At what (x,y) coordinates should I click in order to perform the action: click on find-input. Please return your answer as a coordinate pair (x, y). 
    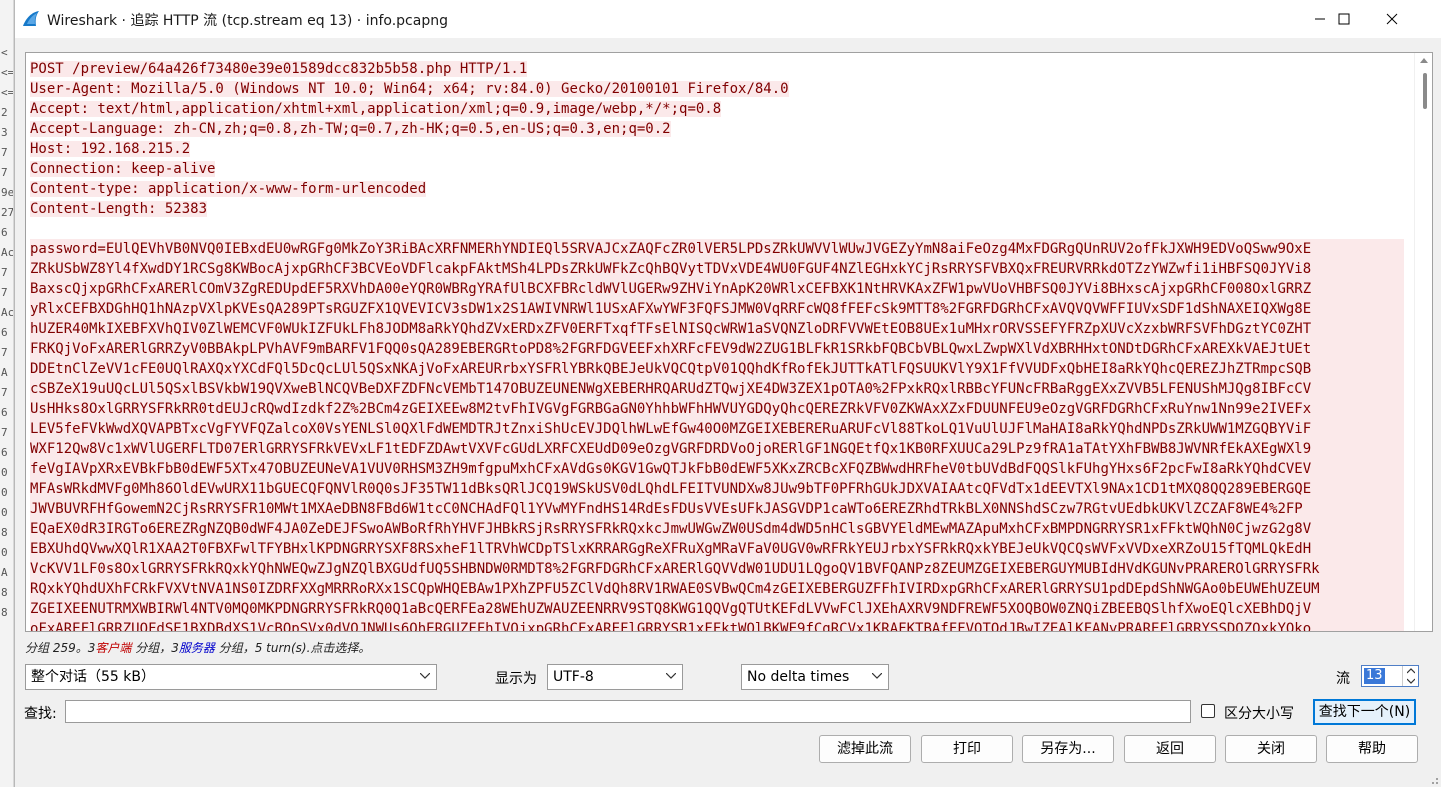
    Looking at the image, I should click on (628, 711).